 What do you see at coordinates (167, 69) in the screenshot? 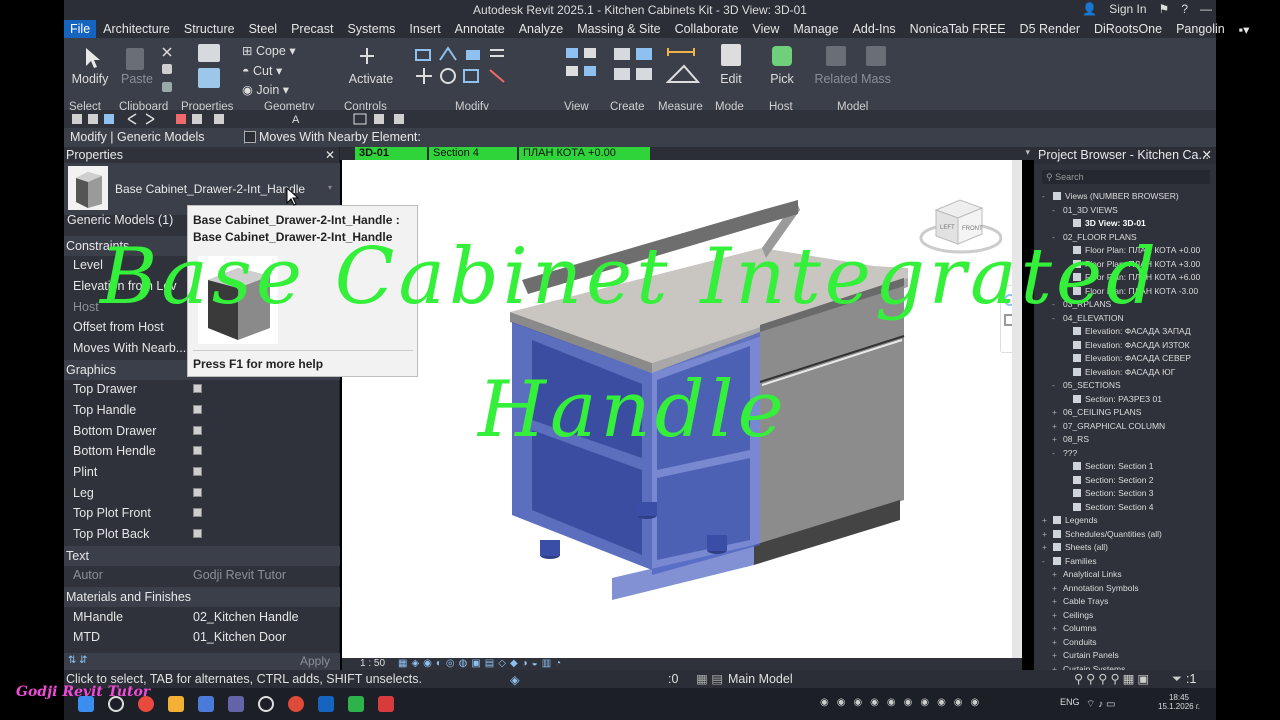
I see `copy-icon` at bounding box center [167, 69].